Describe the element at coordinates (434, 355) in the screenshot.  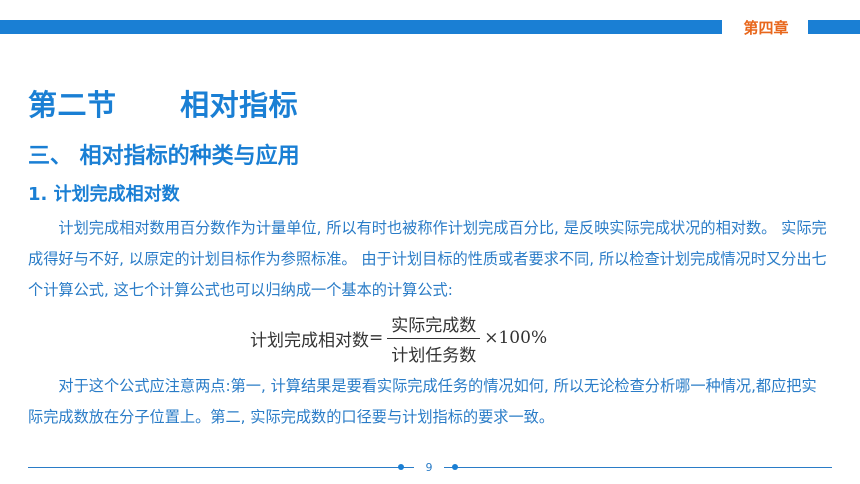
I see `formula-denominator: 计划任务数` at that location.